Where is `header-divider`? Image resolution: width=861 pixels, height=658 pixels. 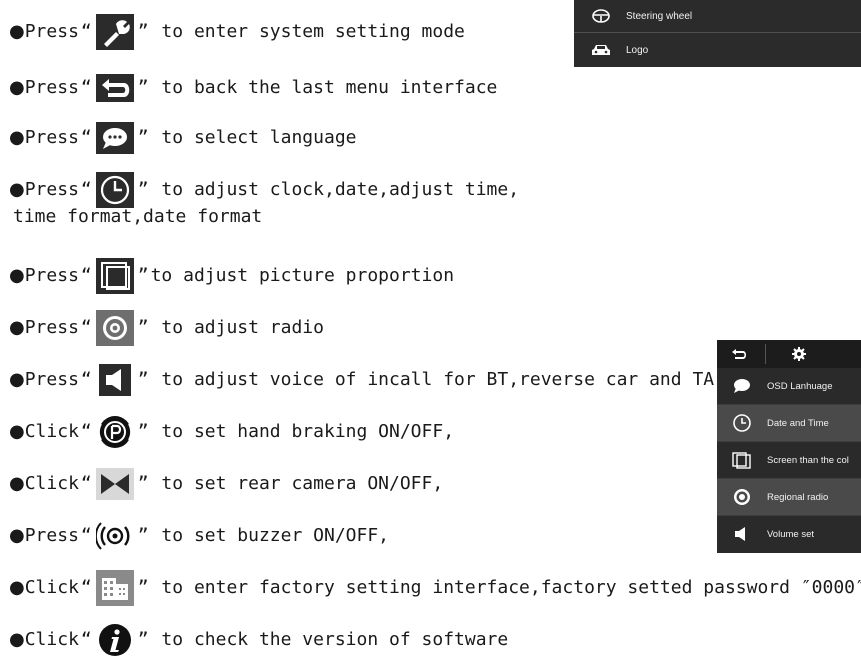 header-divider is located at coordinates (765, 354).